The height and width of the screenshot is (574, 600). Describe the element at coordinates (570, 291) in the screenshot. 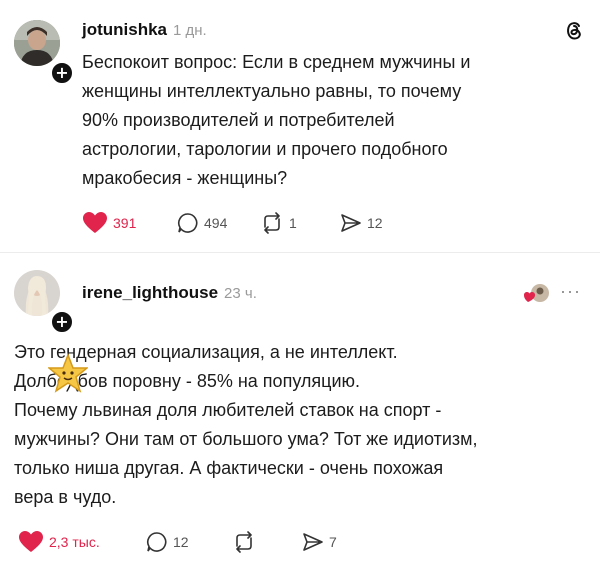

I see `more-options-icon: ···` at that location.